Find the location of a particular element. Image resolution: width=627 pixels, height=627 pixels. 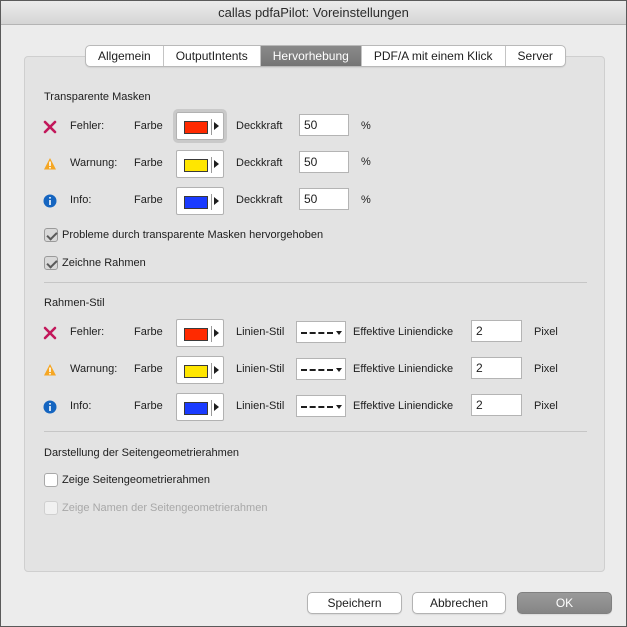

mask-warning-color-label: Farbe is located at coordinates (148, 163).